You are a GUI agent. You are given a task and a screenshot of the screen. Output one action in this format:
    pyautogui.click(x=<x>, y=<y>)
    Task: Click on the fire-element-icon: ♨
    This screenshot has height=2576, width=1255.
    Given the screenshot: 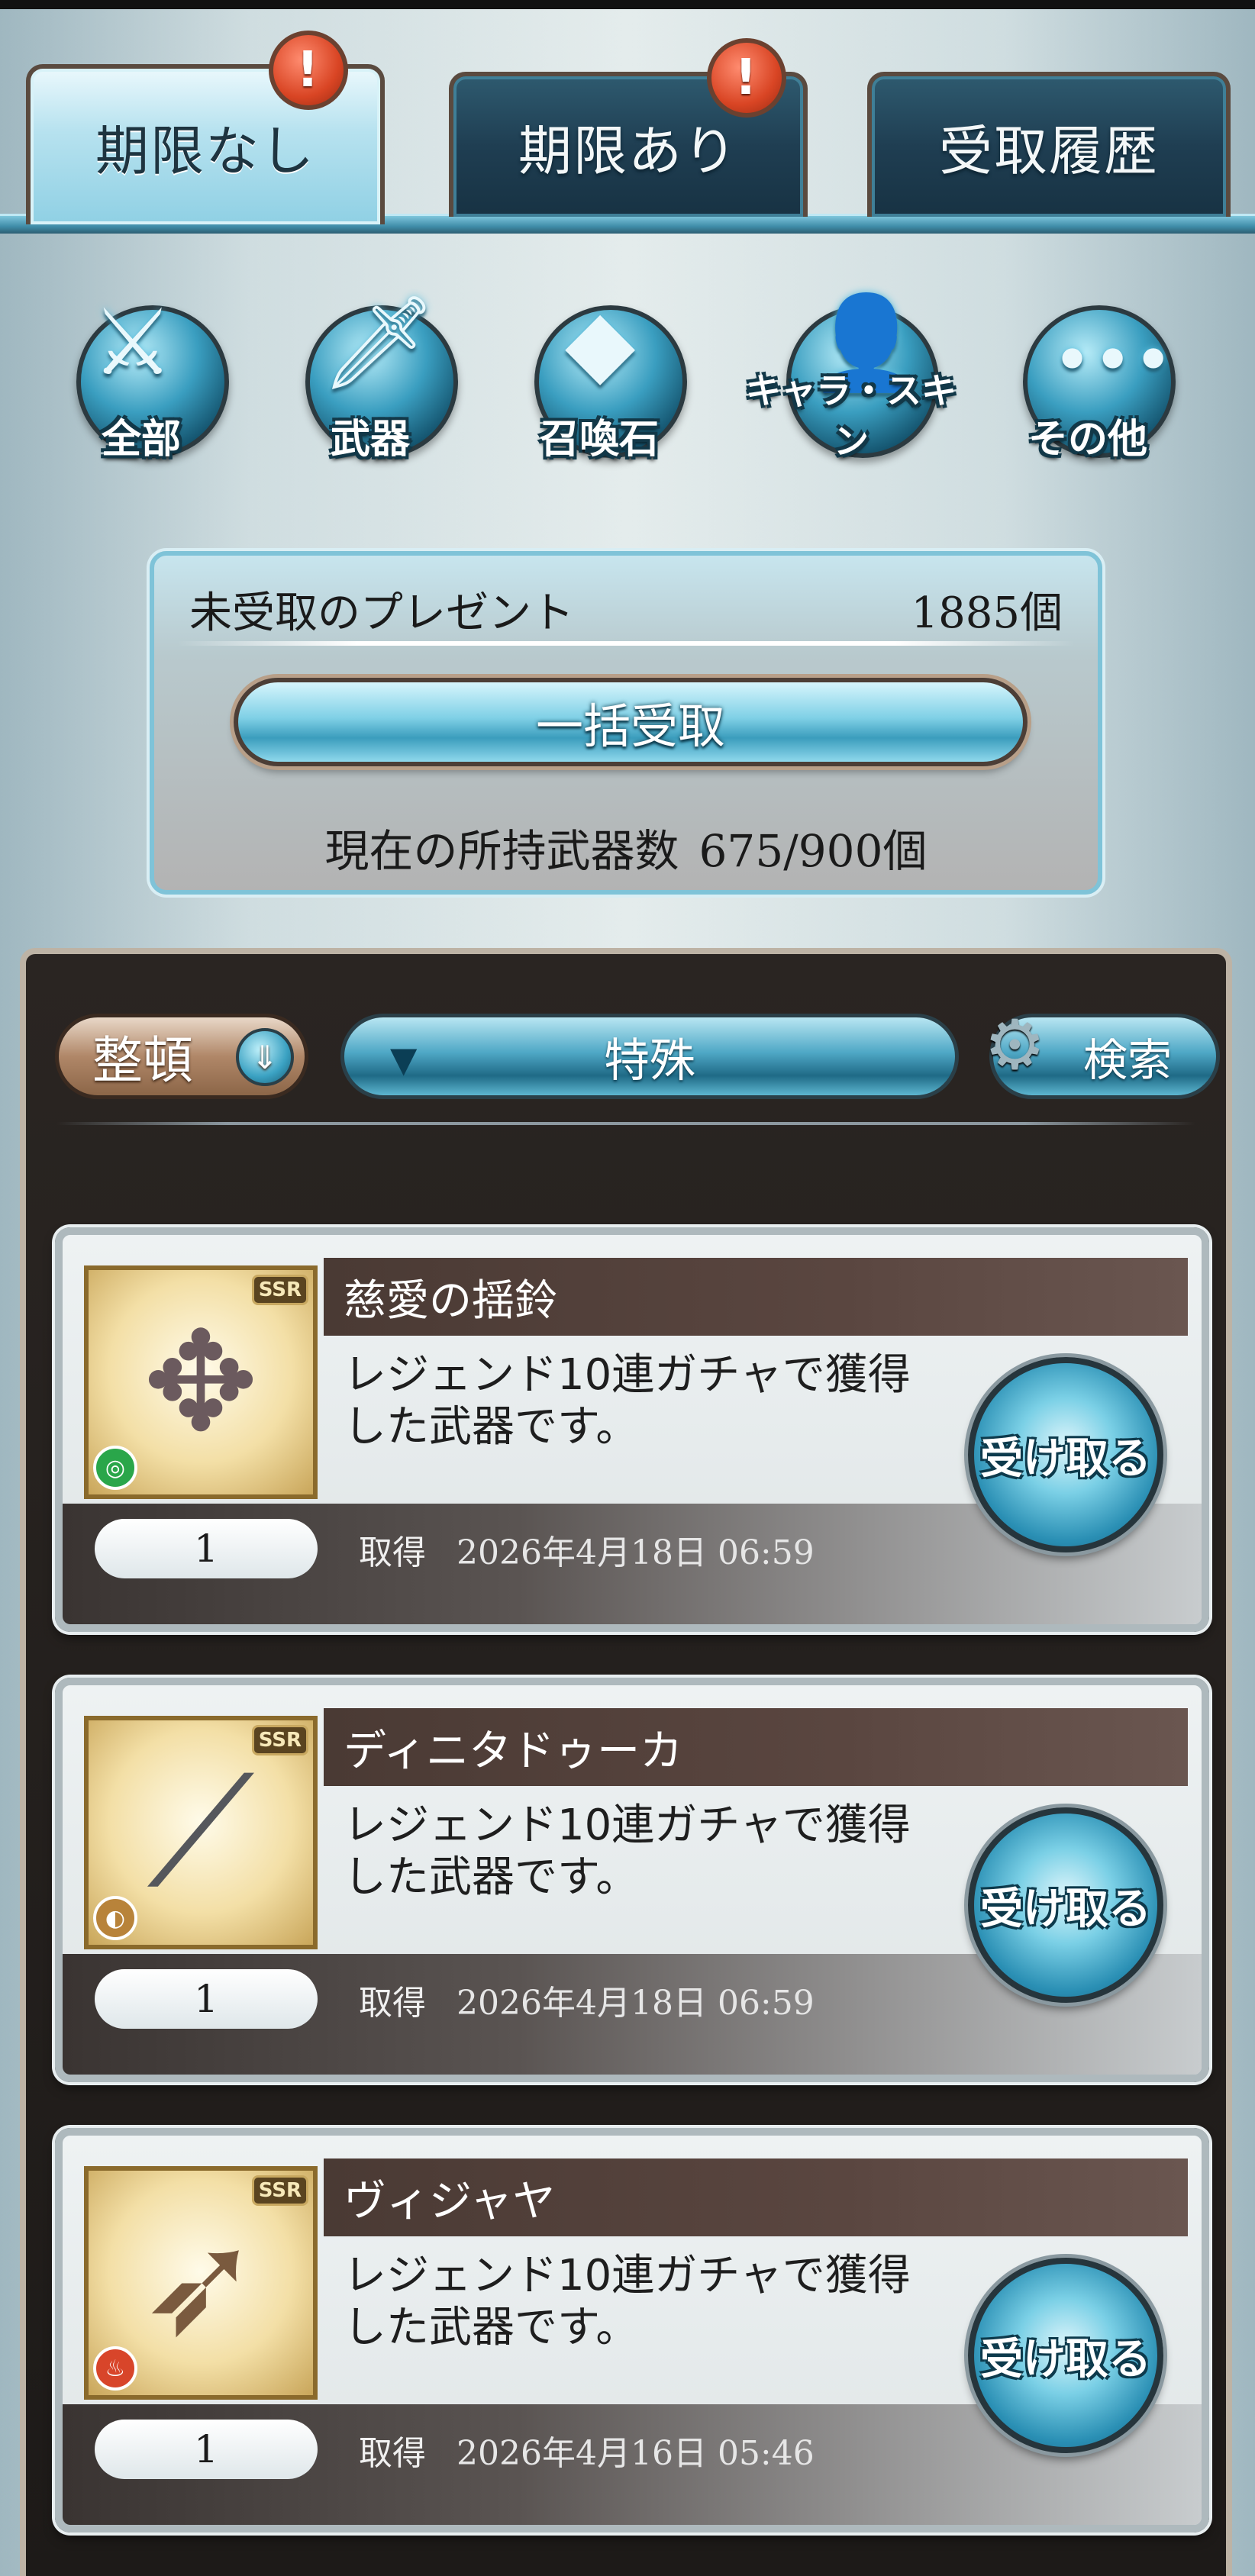 What is the action you would take?
    pyautogui.click(x=115, y=2369)
    